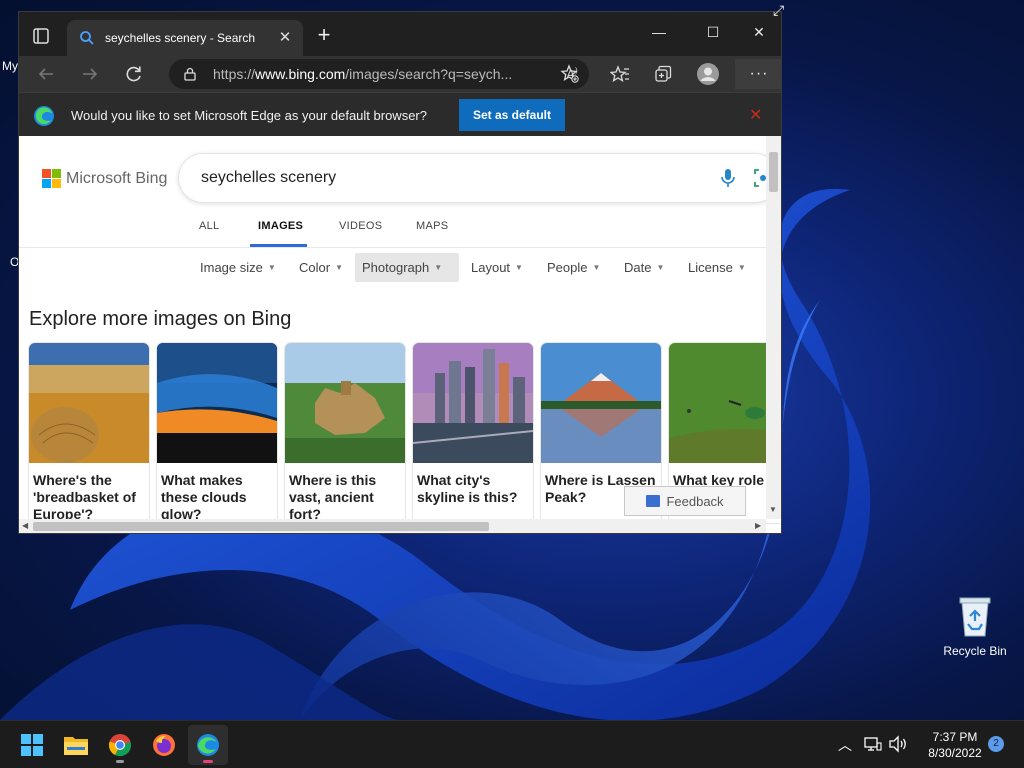  Describe the element at coordinates (996, 744) in the screenshot. I see `notification-badge: 2` at that location.